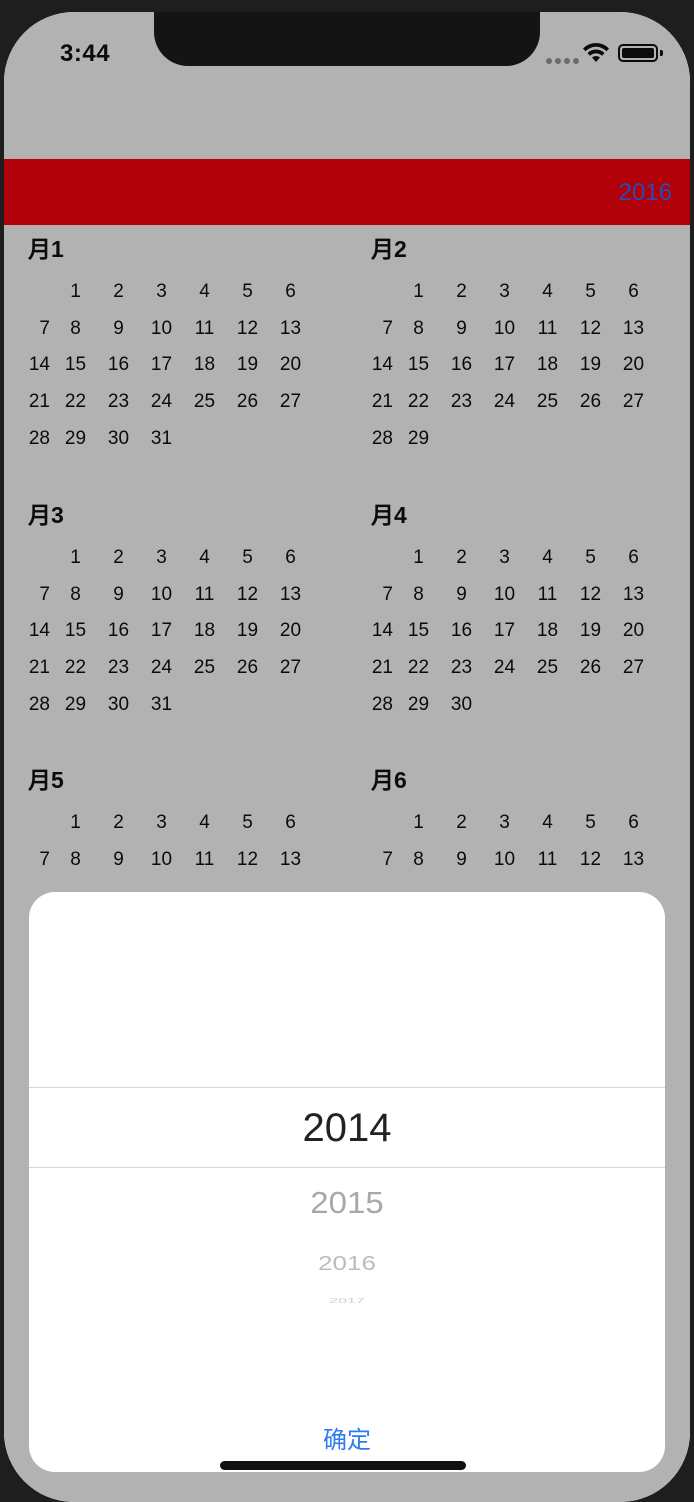 This screenshot has width=694, height=1502. What do you see at coordinates (347, 1301) in the screenshot?
I see `picker-item: 2017` at bounding box center [347, 1301].